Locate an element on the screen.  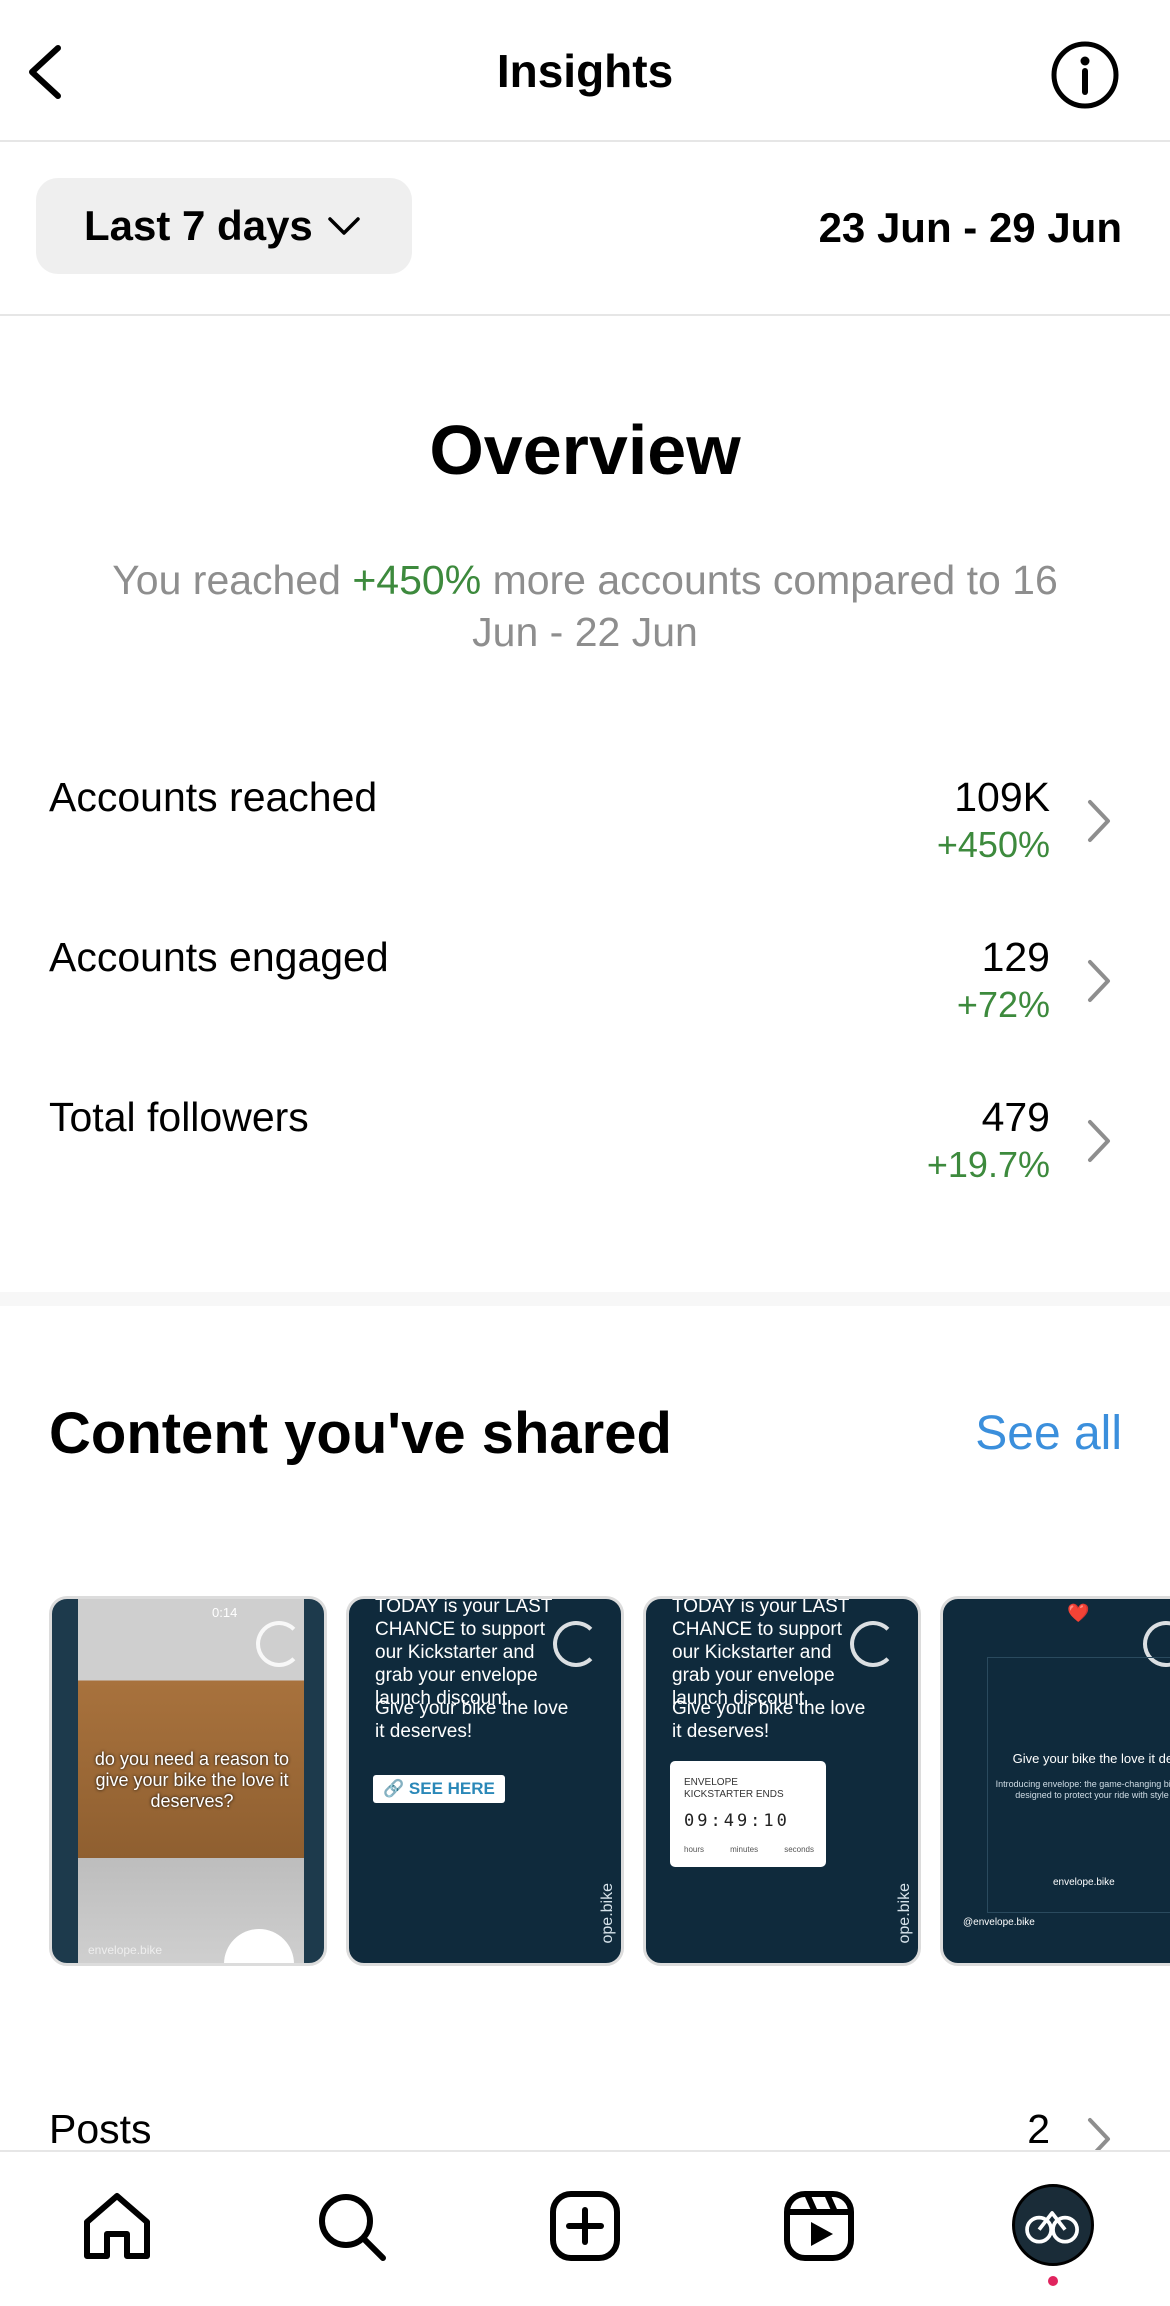
metric-label: Total followers is located at coordinates (179, 1117).